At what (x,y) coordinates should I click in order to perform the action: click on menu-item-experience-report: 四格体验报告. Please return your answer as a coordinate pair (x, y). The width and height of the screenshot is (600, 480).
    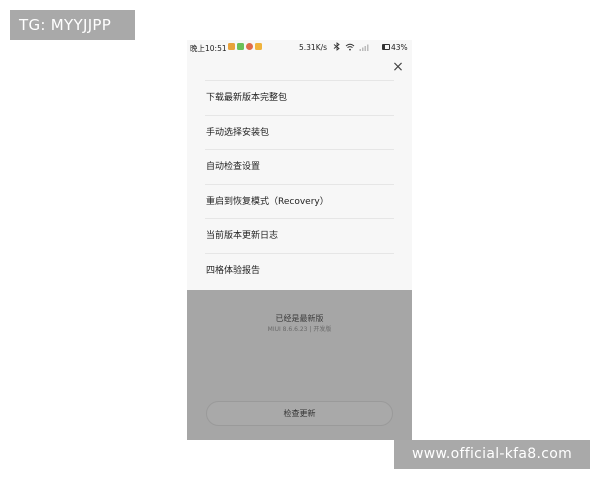
    Looking at the image, I should click on (299, 270).